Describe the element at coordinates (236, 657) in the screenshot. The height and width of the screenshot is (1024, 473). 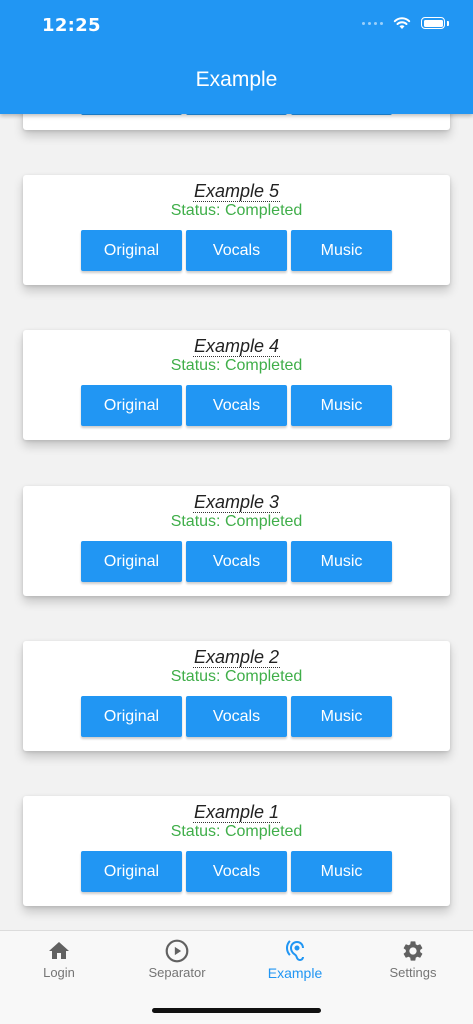
I see `card-title: Example 2` at that location.